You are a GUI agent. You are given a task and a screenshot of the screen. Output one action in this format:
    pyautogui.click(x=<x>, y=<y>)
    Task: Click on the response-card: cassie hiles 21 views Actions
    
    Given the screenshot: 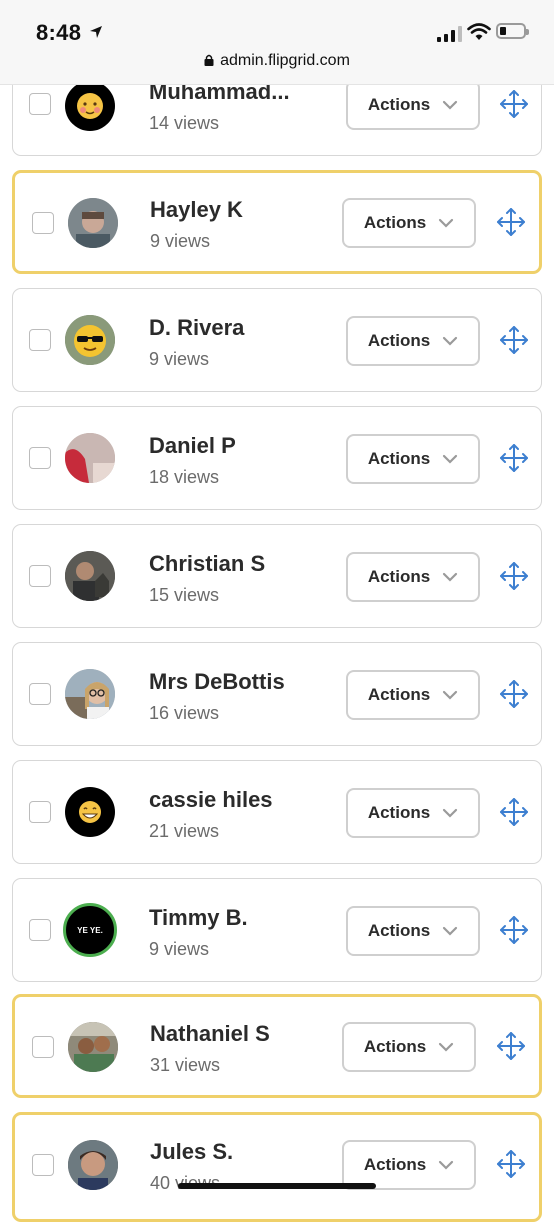 What is the action you would take?
    pyautogui.click(x=277, y=812)
    